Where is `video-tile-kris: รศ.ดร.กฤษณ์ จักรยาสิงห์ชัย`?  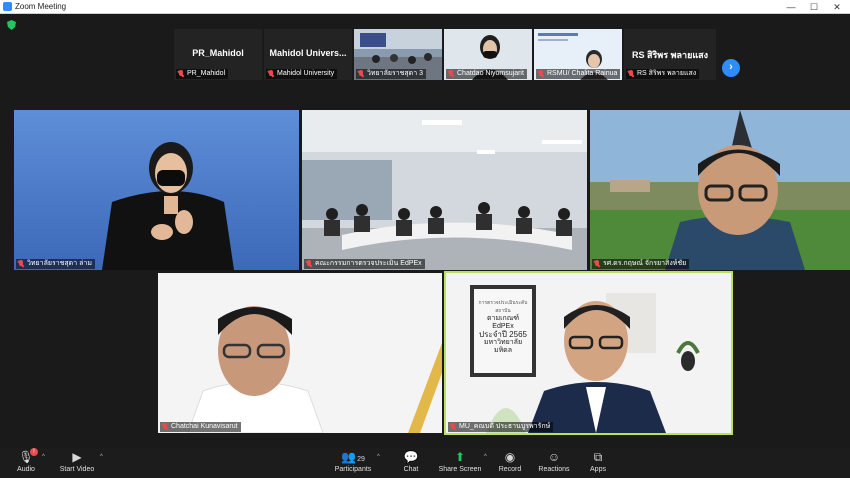
video-tile-kris: รศ.ดร.กฤษณ์ จักรยาสิงห์ชัย is located at coordinates (720, 190).